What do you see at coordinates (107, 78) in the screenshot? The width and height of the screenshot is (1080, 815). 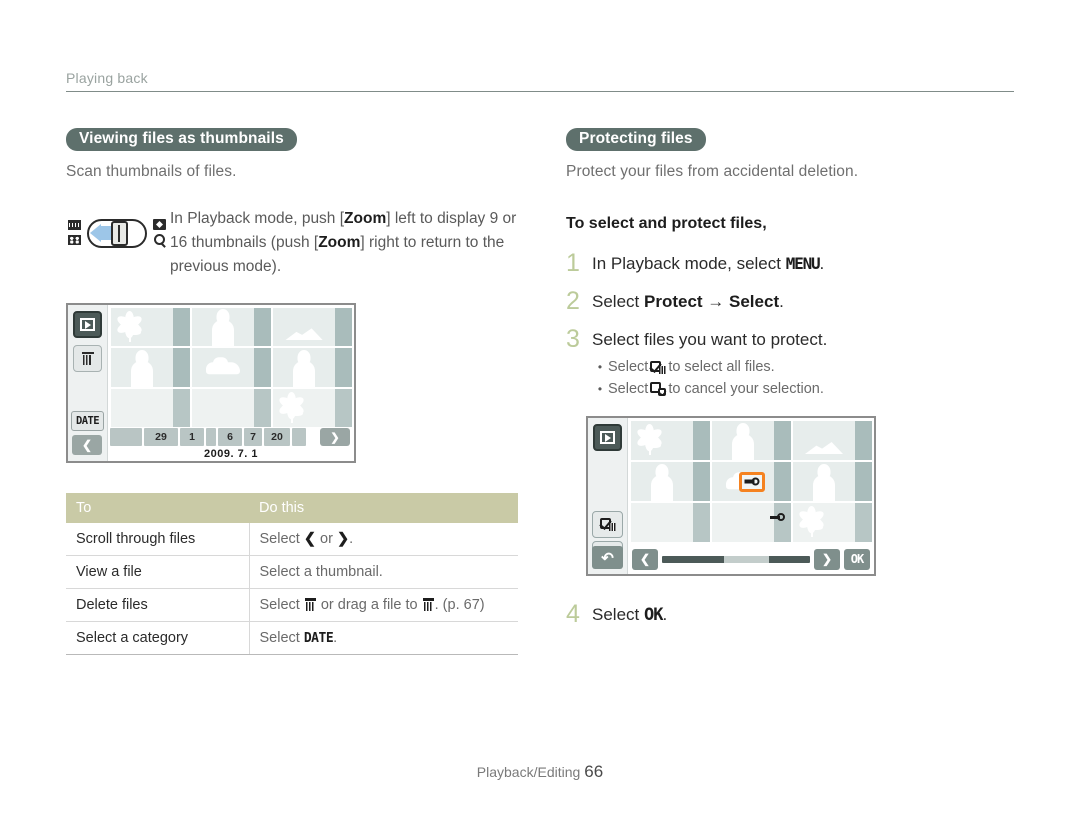 I see `running-head-text: Playing back` at bounding box center [107, 78].